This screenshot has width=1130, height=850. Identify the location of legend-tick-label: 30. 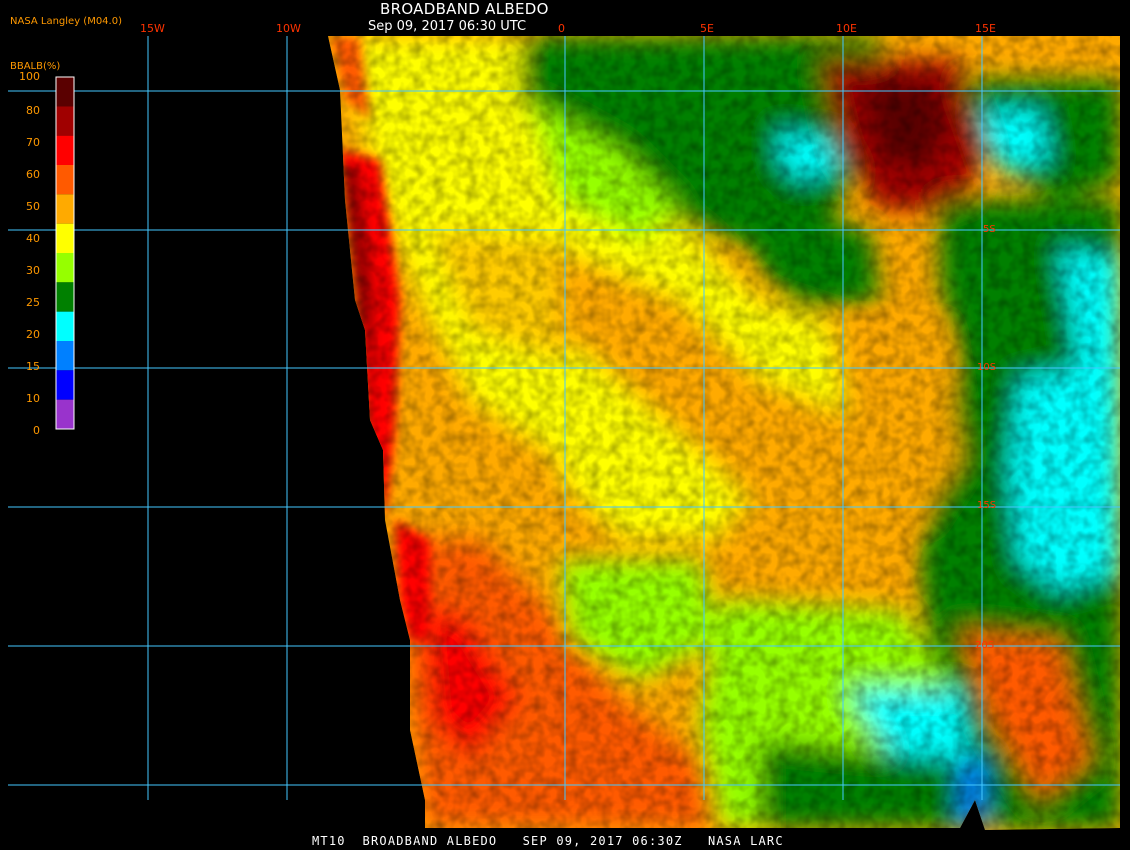
(33, 270).